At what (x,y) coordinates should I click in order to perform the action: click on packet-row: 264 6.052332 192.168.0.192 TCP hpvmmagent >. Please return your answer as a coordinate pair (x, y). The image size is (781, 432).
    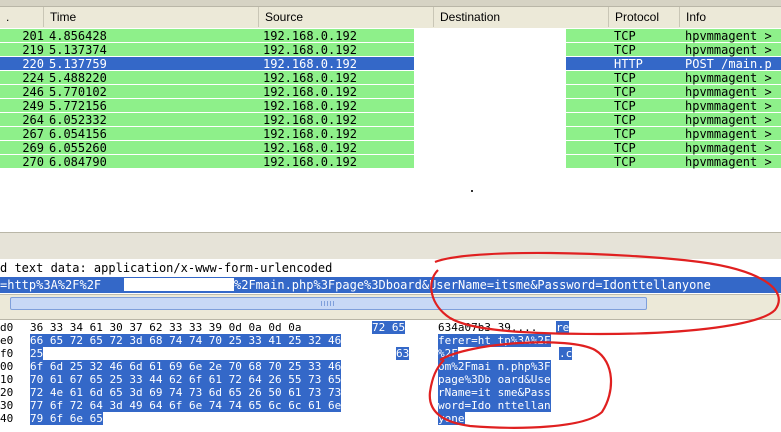
    Looking at the image, I should click on (390, 120).